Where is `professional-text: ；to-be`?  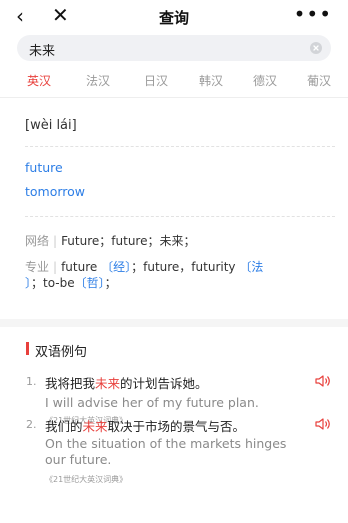
professional-text: ；to-be is located at coordinates (53, 283).